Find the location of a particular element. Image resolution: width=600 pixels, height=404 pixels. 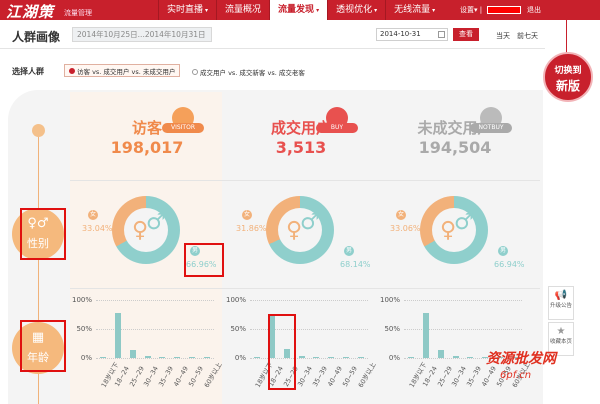

date-range-display: 2014年10月25日...2014年10月31日 is located at coordinates (142, 34).